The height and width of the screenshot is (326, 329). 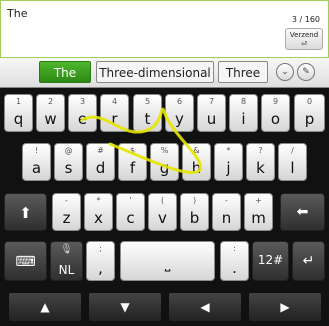 I want to click on key-hint: -, so click(x=226, y=200).